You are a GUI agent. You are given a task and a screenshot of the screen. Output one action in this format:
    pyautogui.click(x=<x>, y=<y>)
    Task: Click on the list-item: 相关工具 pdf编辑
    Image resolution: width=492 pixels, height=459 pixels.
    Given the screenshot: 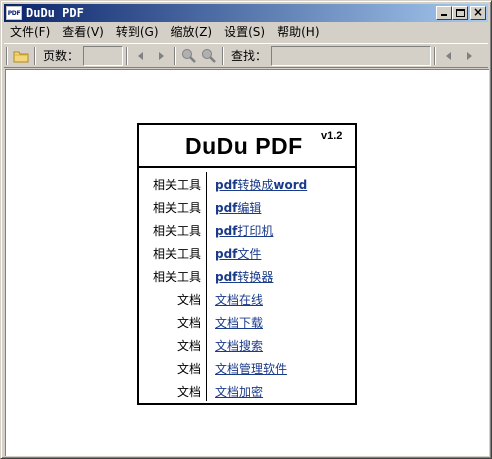 What is the action you would take?
    pyautogui.click(x=247, y=207)
    